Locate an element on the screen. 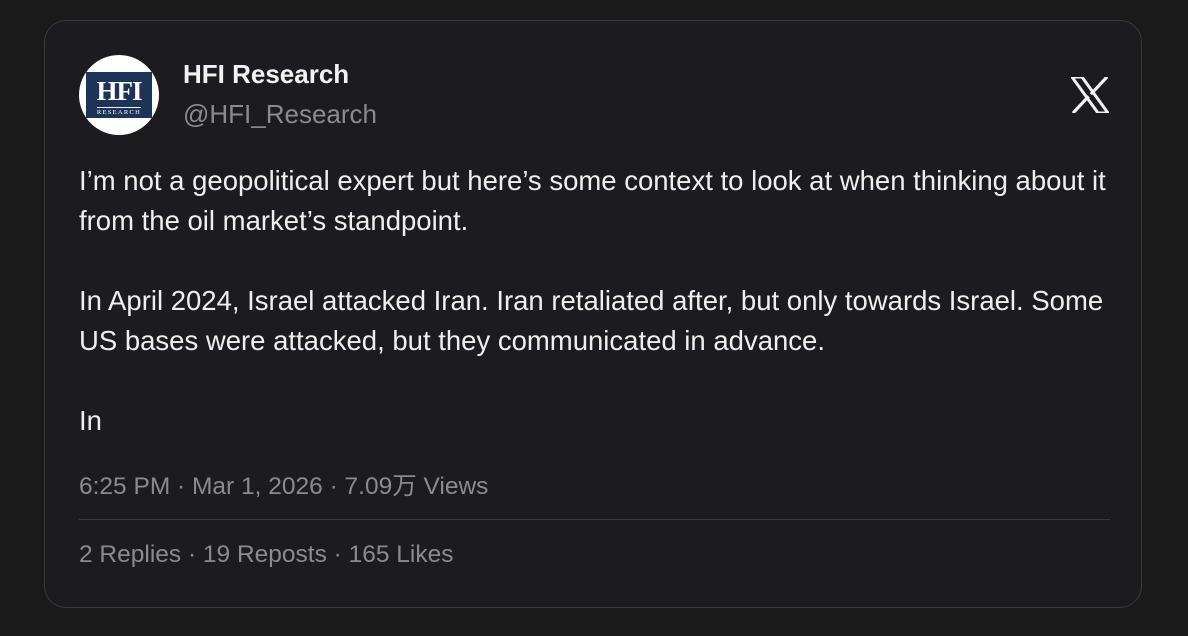  post-engagement-stats: 2 Replies · 19 Reposts · 165 Likes is located at coordinates (266, 555).